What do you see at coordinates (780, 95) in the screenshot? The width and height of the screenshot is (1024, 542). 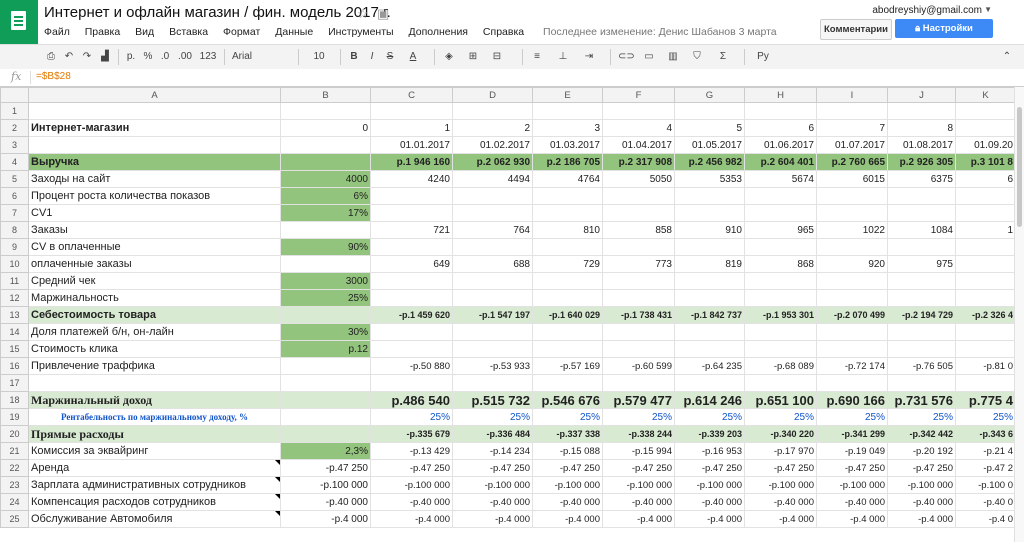 I see `column-header: H` at bounding box center [780, 95].